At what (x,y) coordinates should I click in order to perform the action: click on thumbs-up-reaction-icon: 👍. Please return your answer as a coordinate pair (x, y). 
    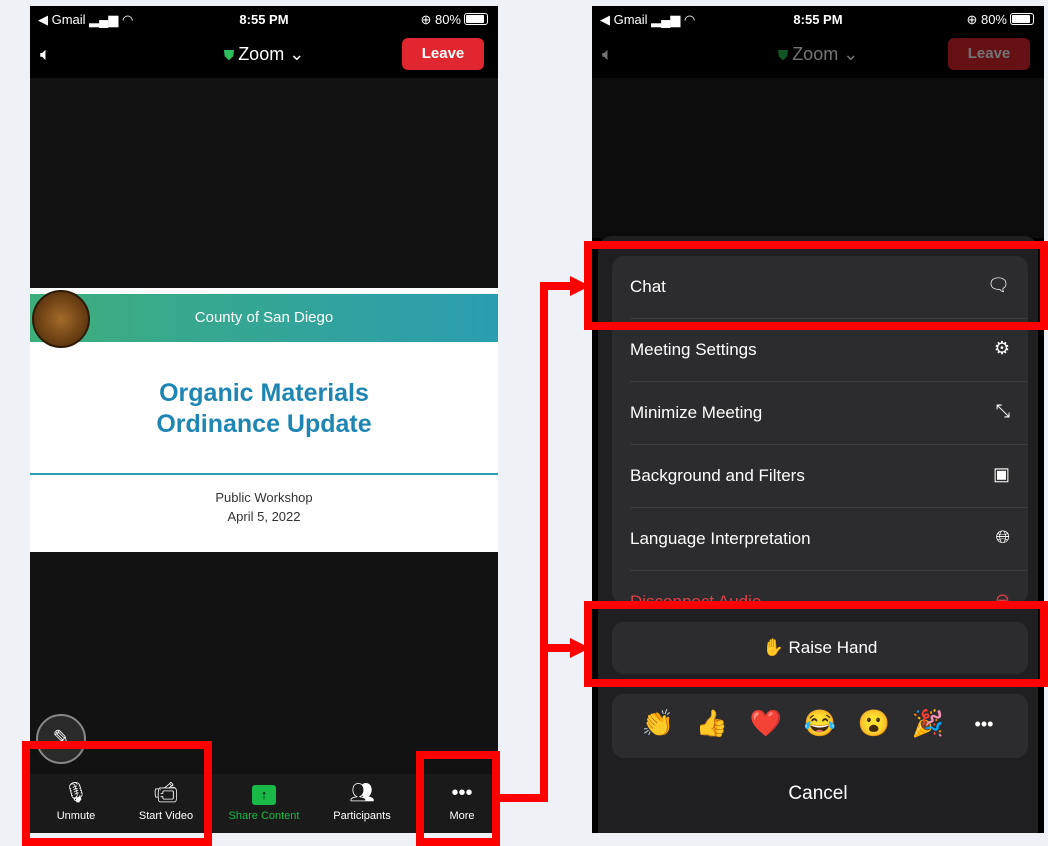
    Looking at the image, I should click on (712, 723).